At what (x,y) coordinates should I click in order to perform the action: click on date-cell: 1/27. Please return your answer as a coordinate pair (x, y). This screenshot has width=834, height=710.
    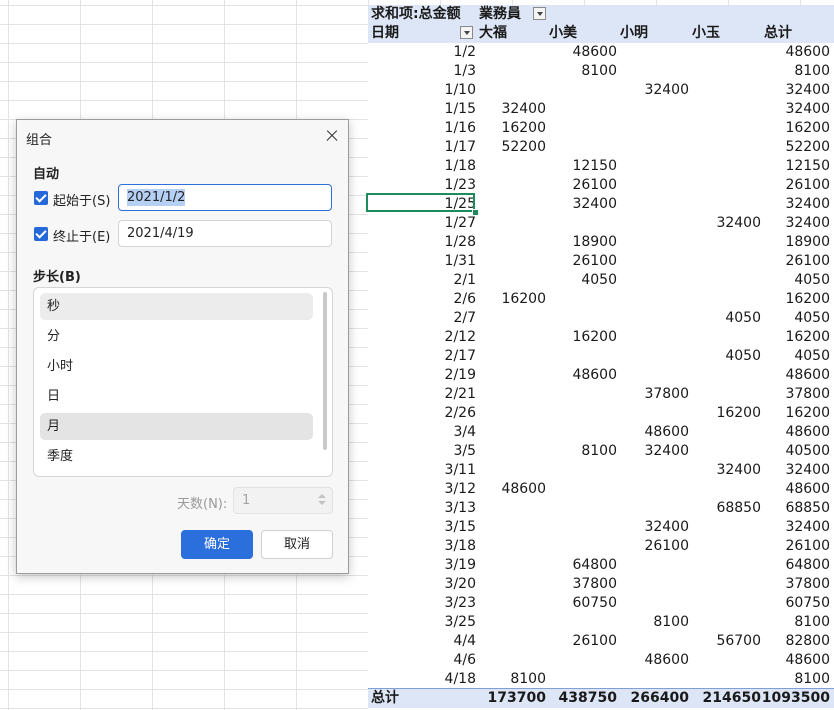
    Looking at the image, I should click on (422, 223).